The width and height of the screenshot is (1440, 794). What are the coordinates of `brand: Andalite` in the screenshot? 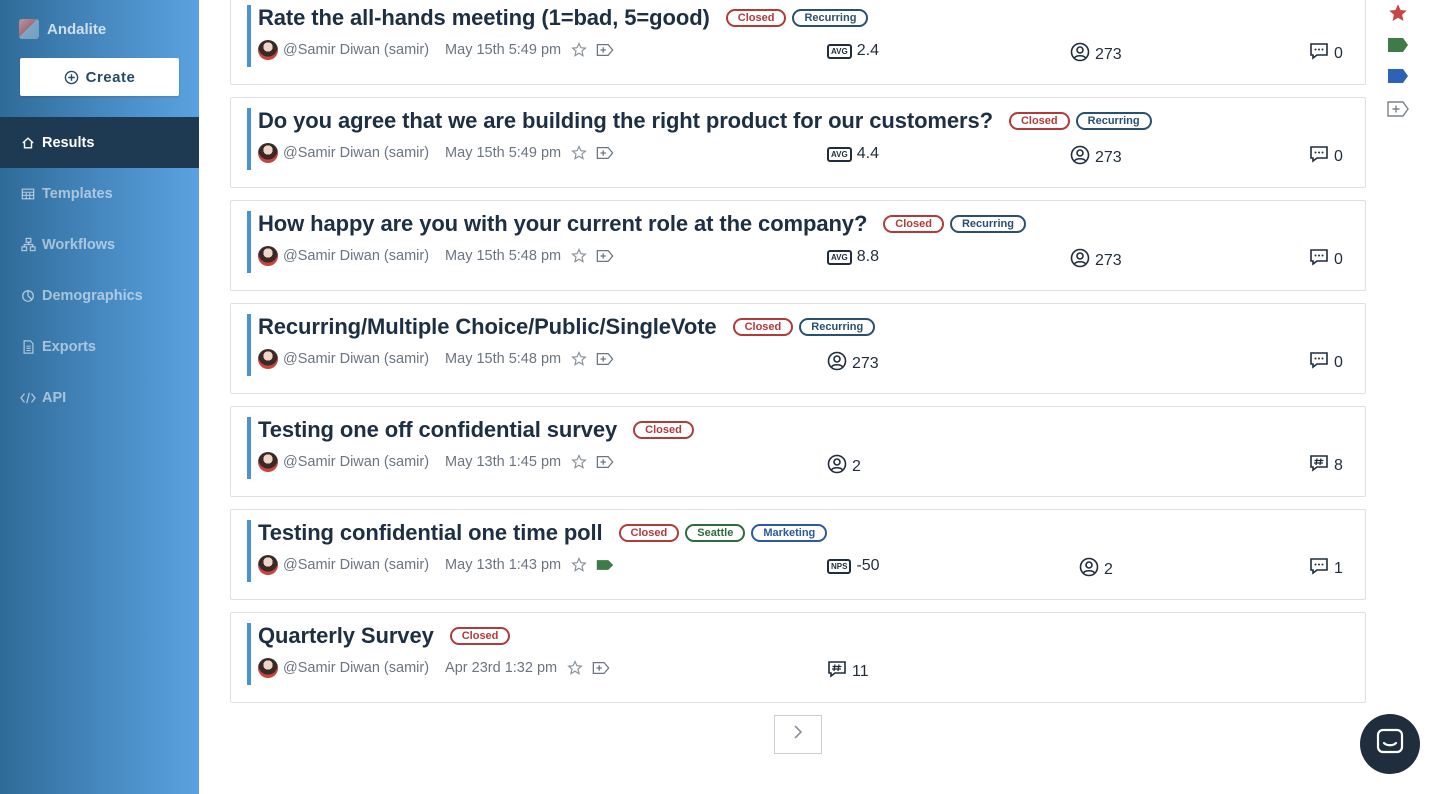 It's located at (62, 29).